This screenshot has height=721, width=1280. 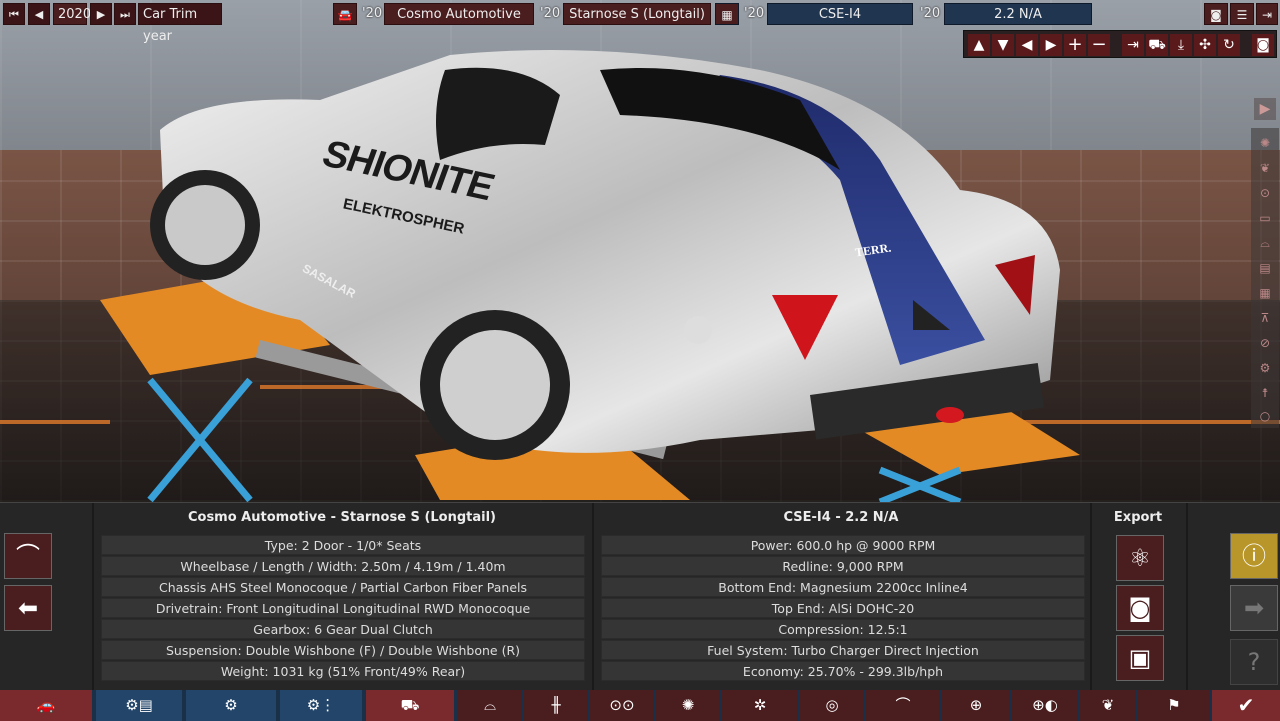 What do you see at coordinates (979, 45) in the screenshot?
I see `arrow-up-icon: ▲` at bounding box center [979, 45].